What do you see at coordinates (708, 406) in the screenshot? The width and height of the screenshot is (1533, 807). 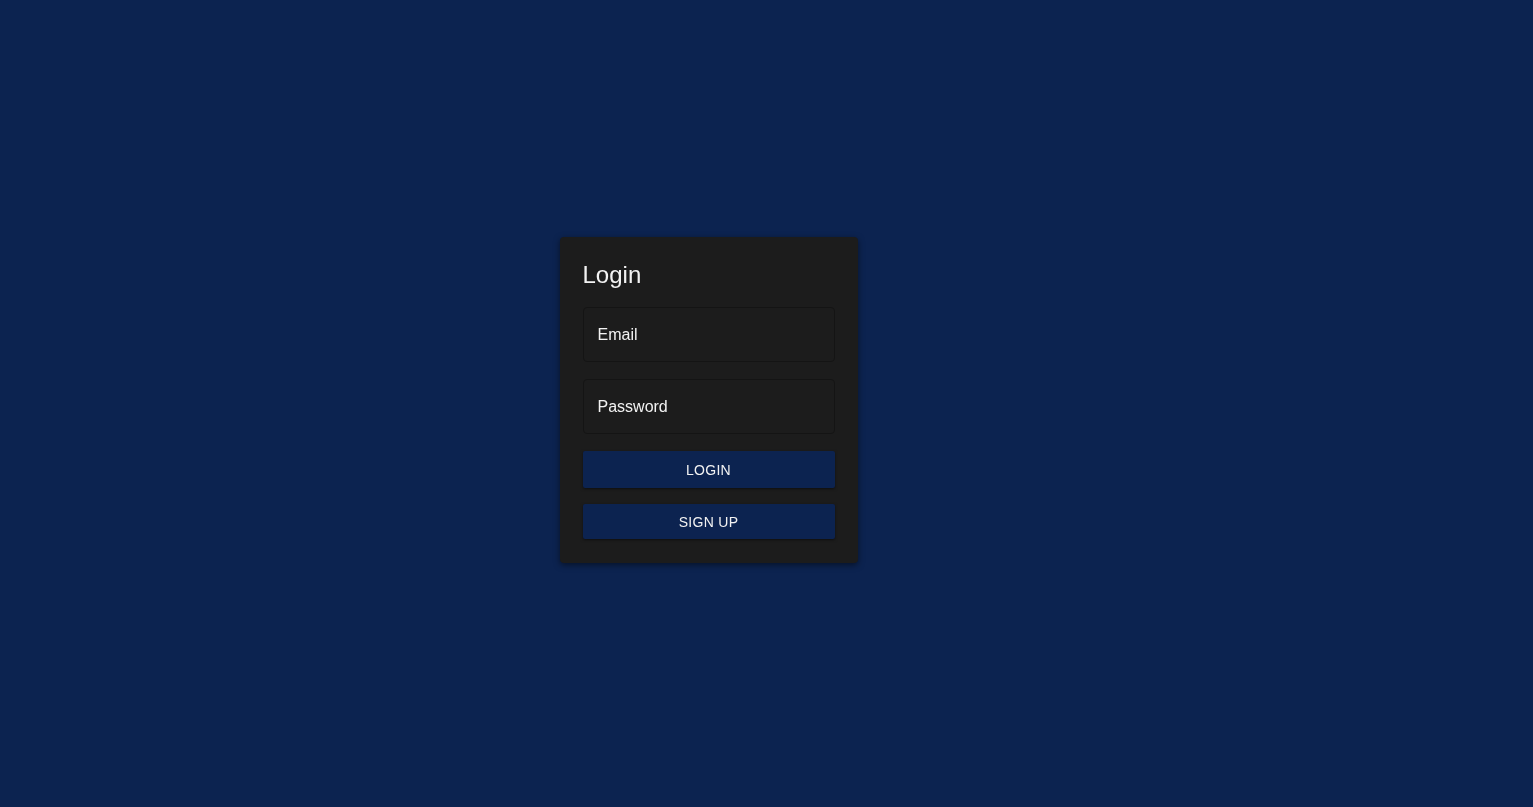 I see `password-field: Password` at bounding box center [708, 406].